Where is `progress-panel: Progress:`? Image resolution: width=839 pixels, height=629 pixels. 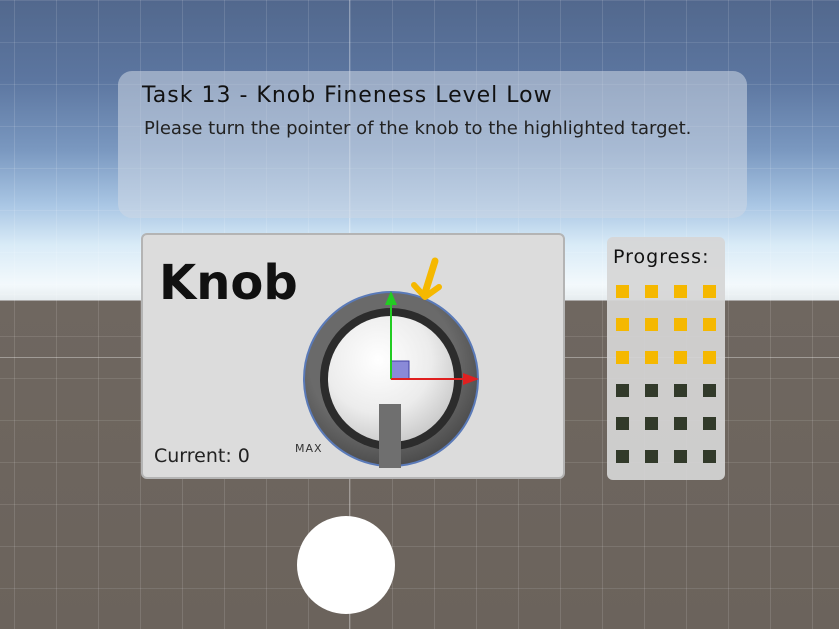
progress-panel: Progress: is located at coordinates (666, 358).